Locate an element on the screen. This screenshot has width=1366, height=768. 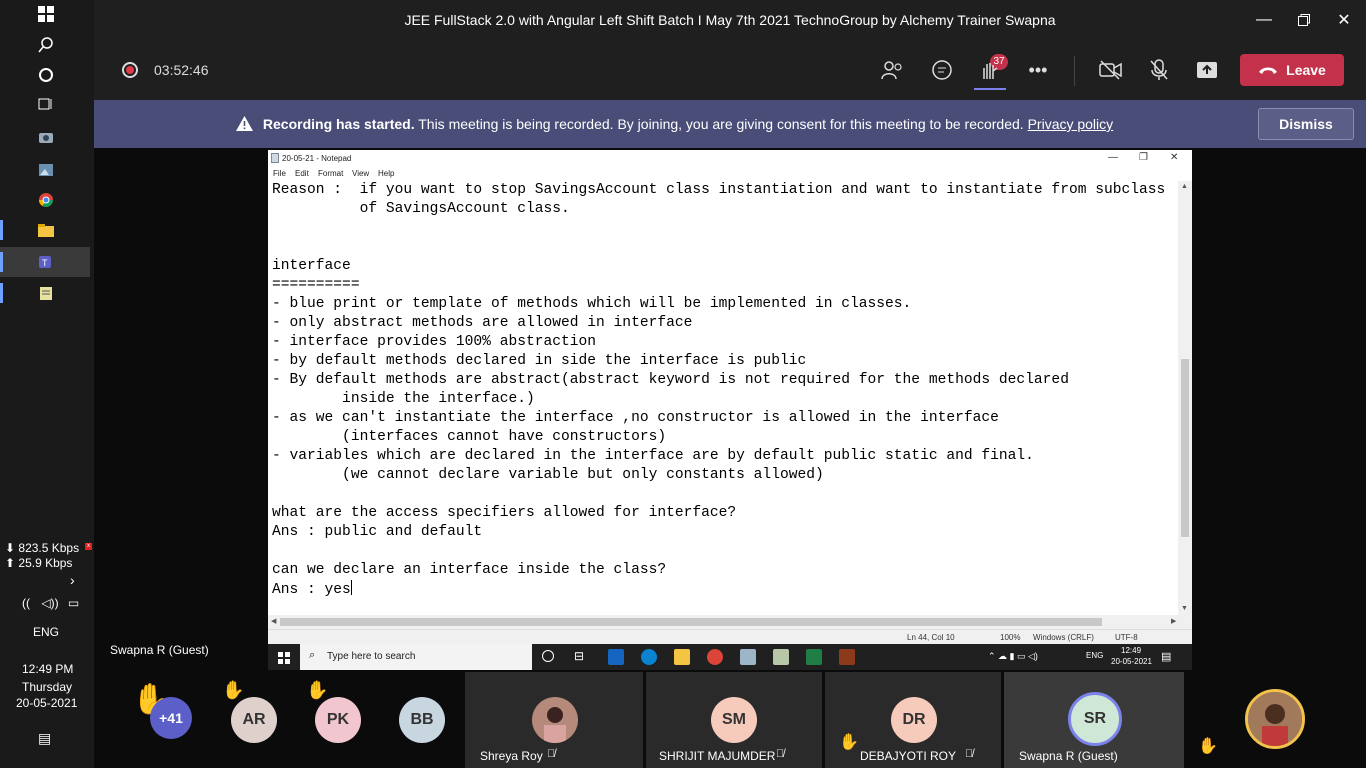
camera-app-icon is located at coordinates (46, 137).